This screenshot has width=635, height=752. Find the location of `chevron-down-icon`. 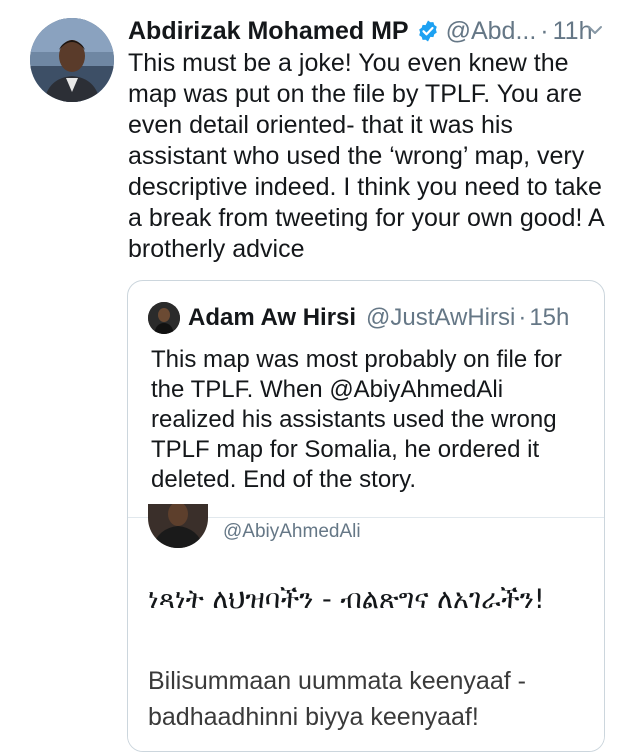

chevron-down-icon is located at coordinates (595, 30).